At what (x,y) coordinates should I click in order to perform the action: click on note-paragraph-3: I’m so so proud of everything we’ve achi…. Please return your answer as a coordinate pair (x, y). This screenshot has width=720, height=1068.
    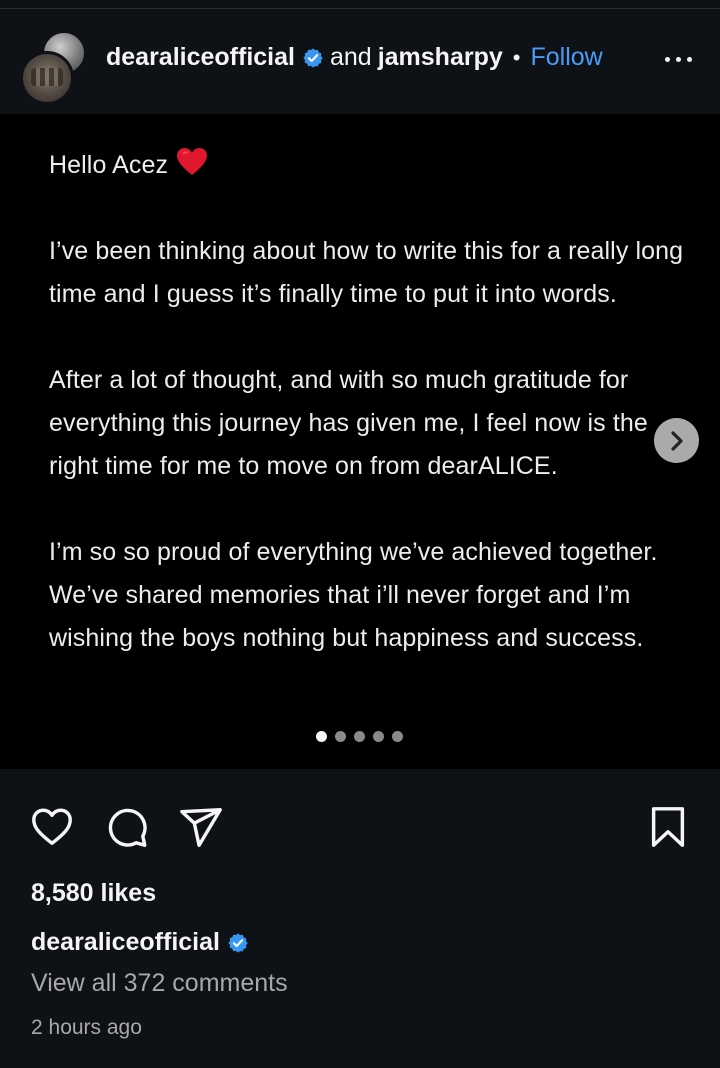
    Looking at the image, I should click on (353, 595).